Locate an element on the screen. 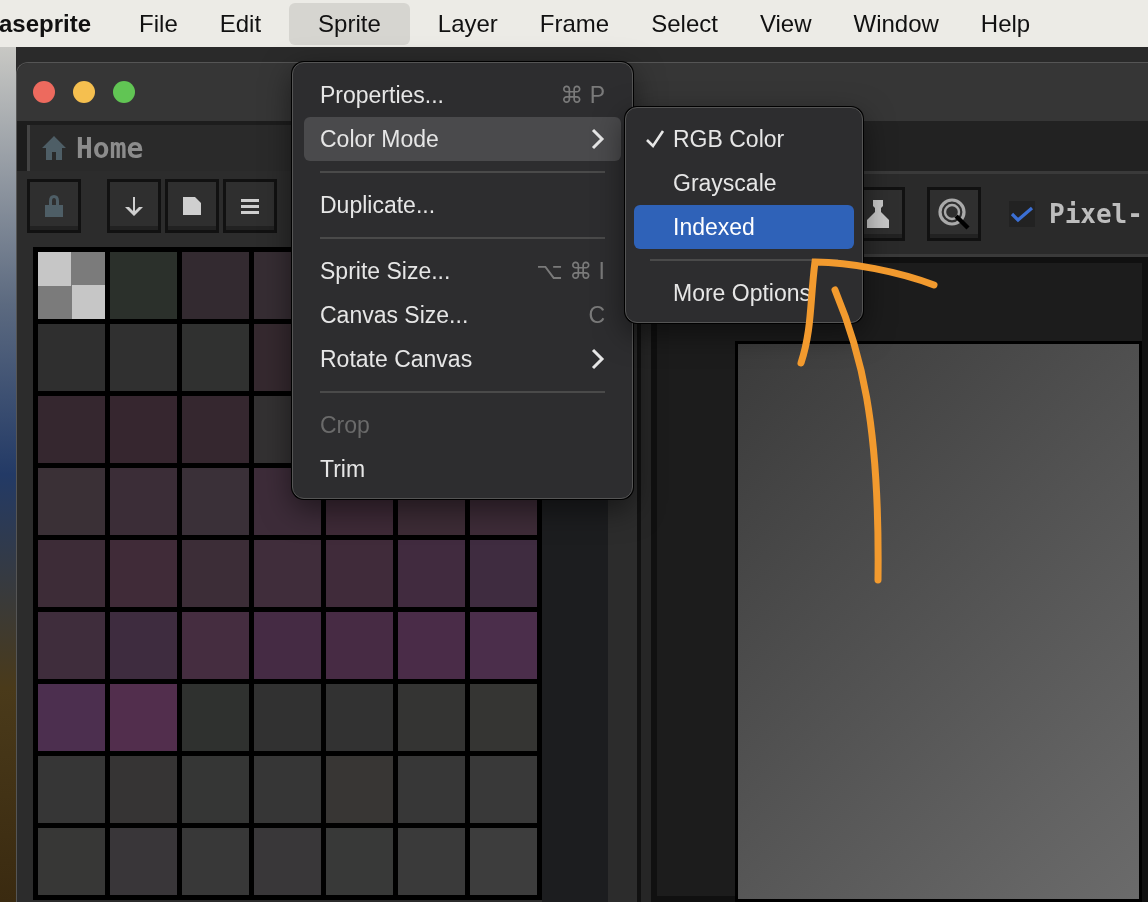 Image resolution: width=1148 pixels, height=902 pixels. app-name: aseprite is located at coordinates (46, 23).